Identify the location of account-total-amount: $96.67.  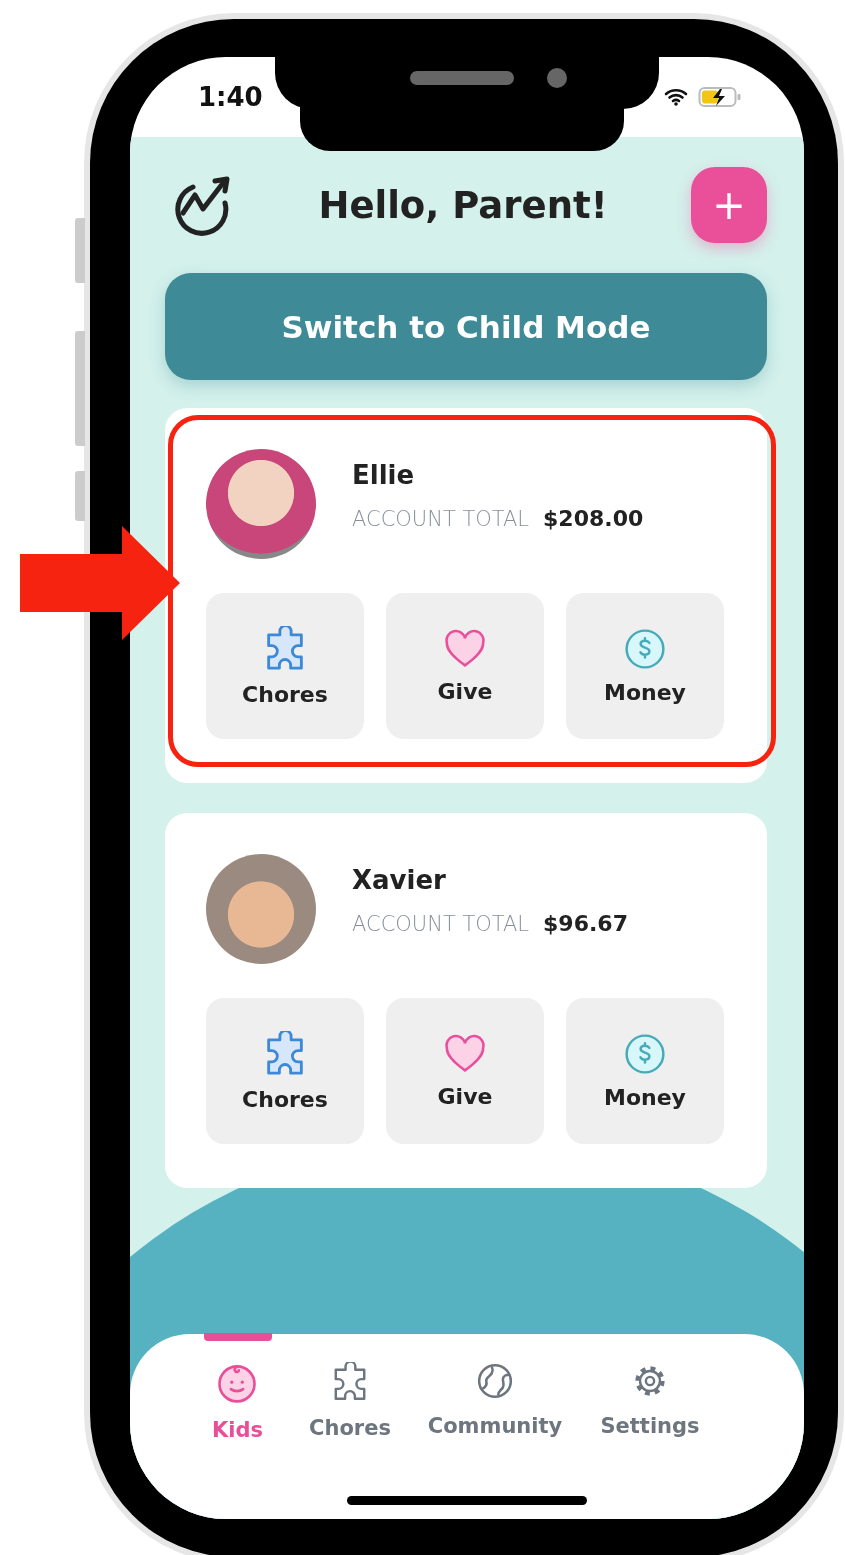
(585, 923).